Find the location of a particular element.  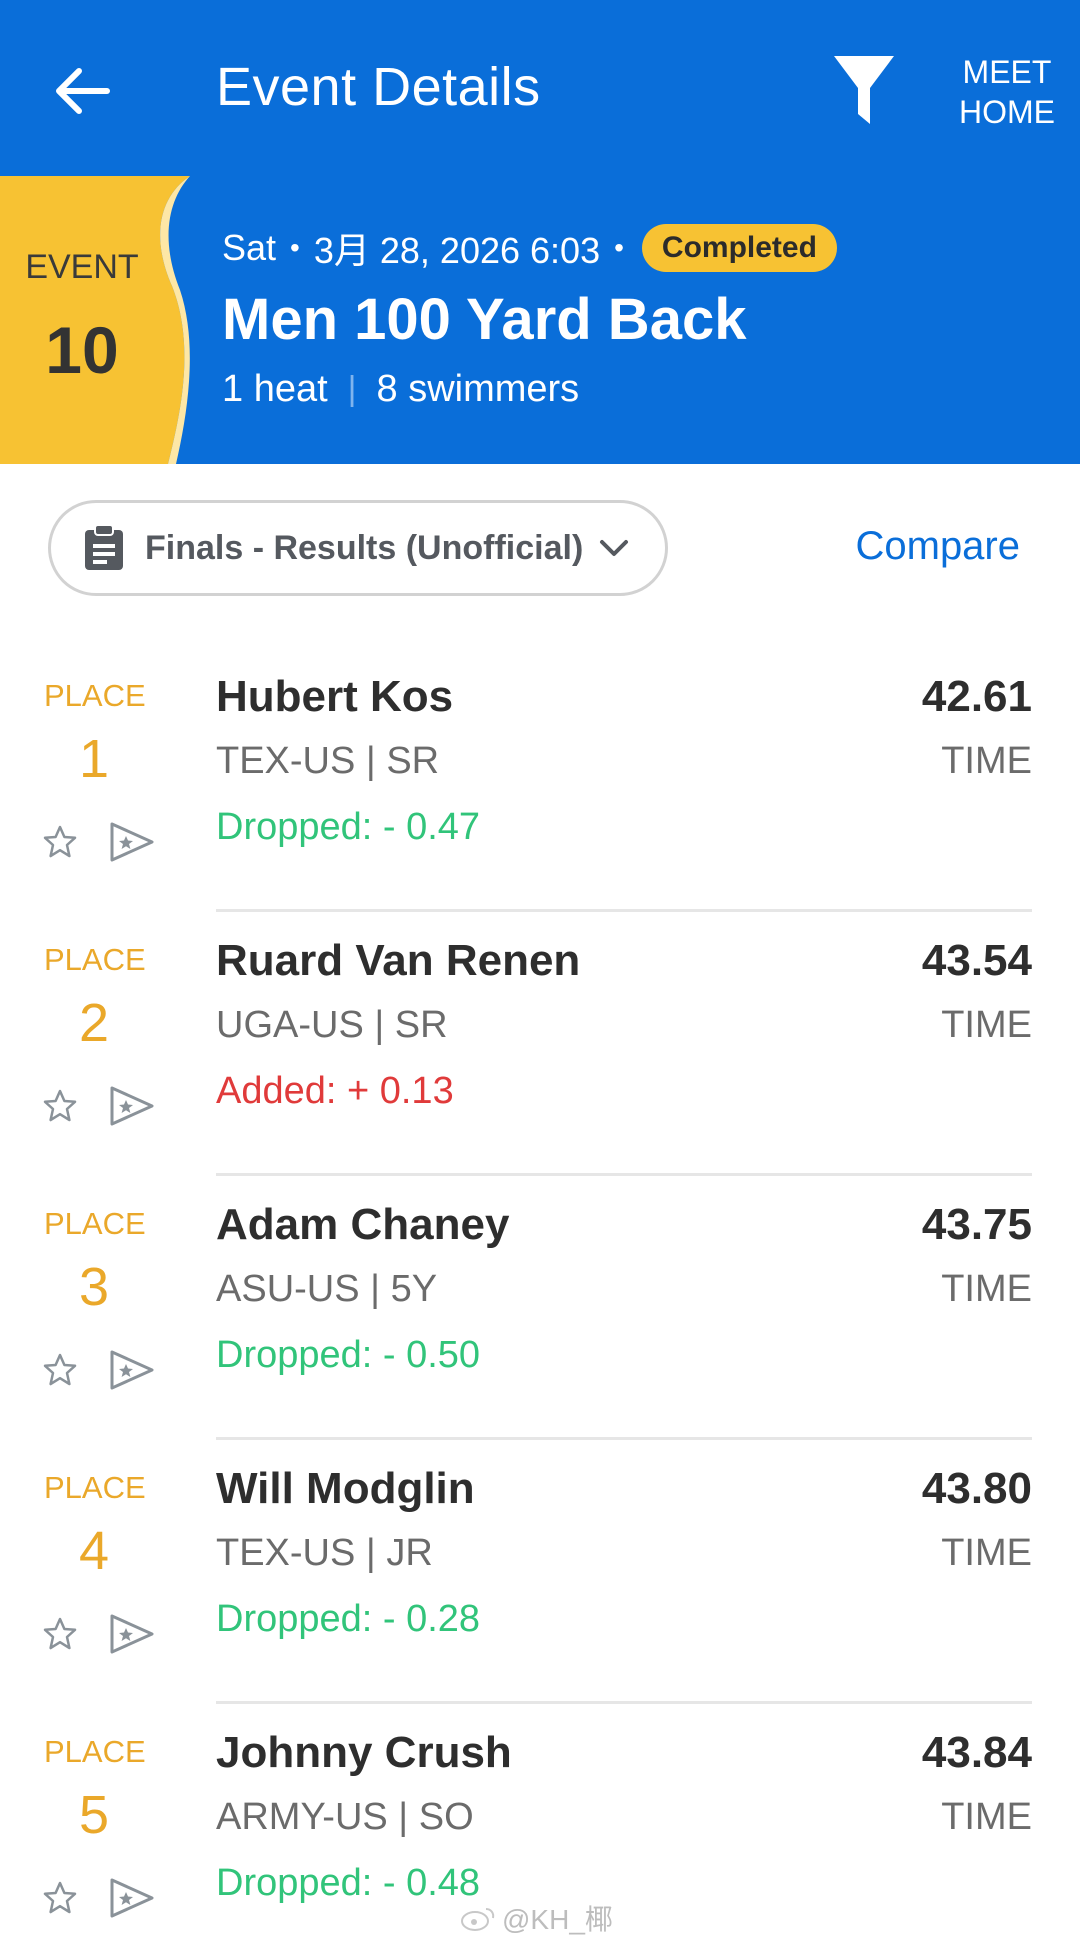

arrow-left-icon is located at coordinates (83, 91).